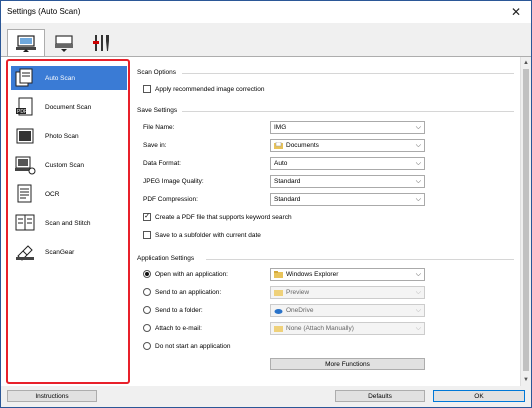  I want to click on sidebar-item-auto-scan: Auto Scan, so click(69, 78).